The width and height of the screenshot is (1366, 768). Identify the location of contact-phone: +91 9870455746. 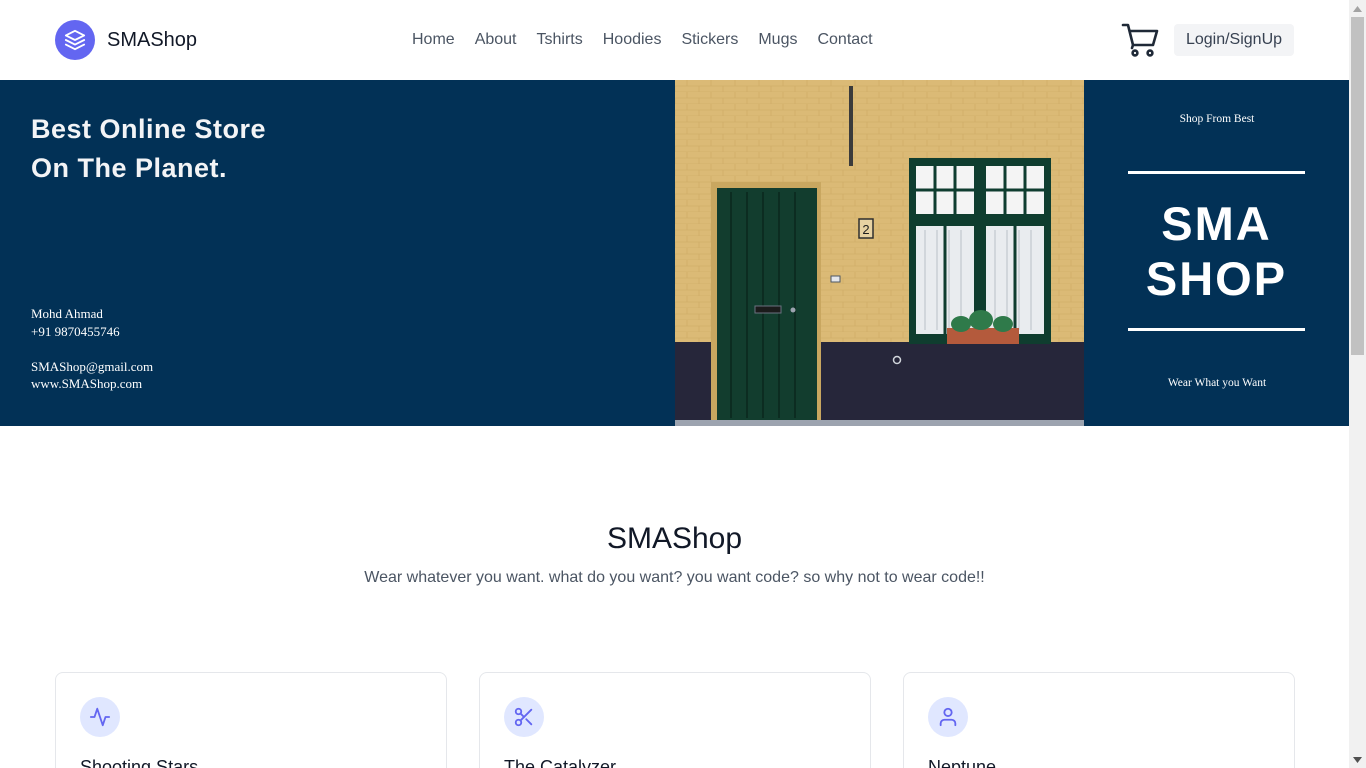
(75, 331).